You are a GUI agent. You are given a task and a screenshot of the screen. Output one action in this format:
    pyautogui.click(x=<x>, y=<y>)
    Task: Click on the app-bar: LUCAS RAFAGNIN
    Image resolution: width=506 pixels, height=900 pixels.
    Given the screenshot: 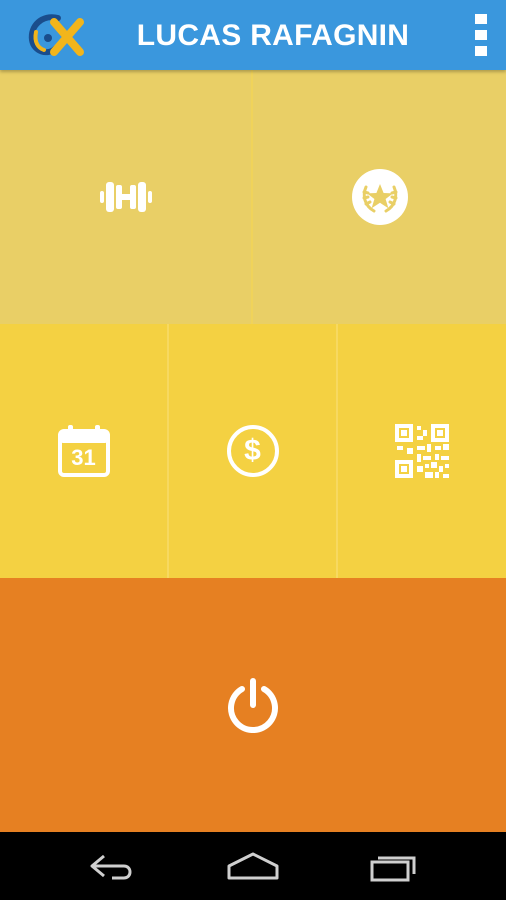 What is the action you would take?
    pyautogui.click(x=253, y=35)
    